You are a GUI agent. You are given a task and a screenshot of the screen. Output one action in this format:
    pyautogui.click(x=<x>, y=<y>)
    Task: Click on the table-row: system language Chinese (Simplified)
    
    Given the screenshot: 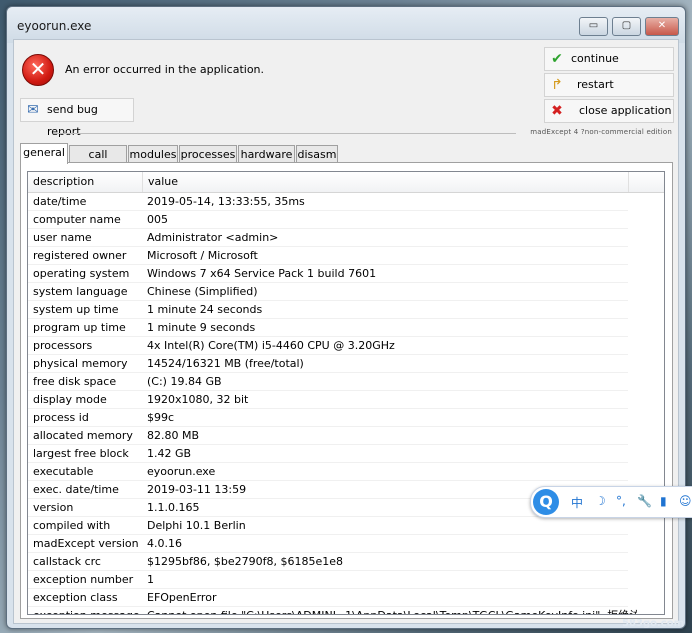 What is the action you would take?
    pyautogui.click(x=328, y=292)
    